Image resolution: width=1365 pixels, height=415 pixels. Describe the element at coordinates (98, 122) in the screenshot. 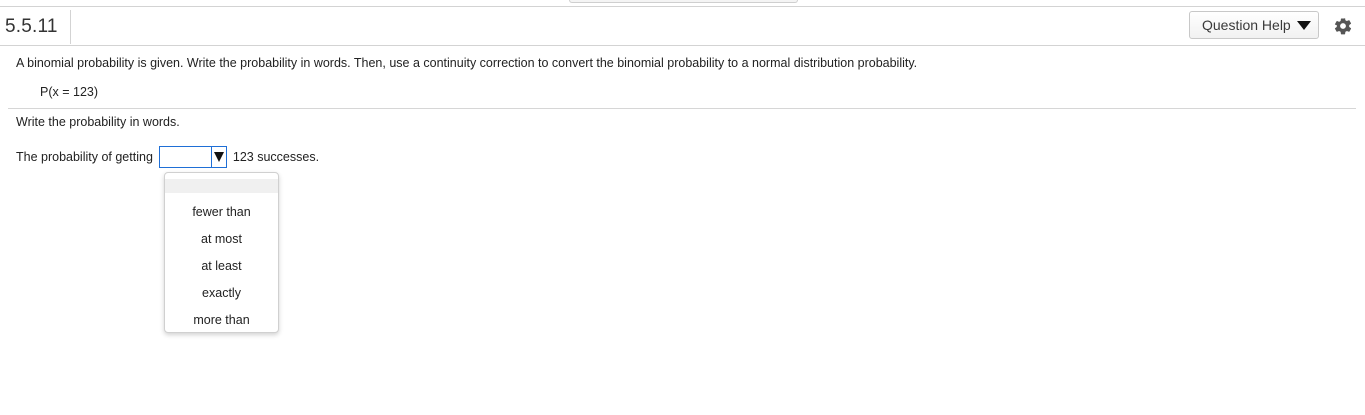

I see `instruction-text: Write the probability in words.` at that location.